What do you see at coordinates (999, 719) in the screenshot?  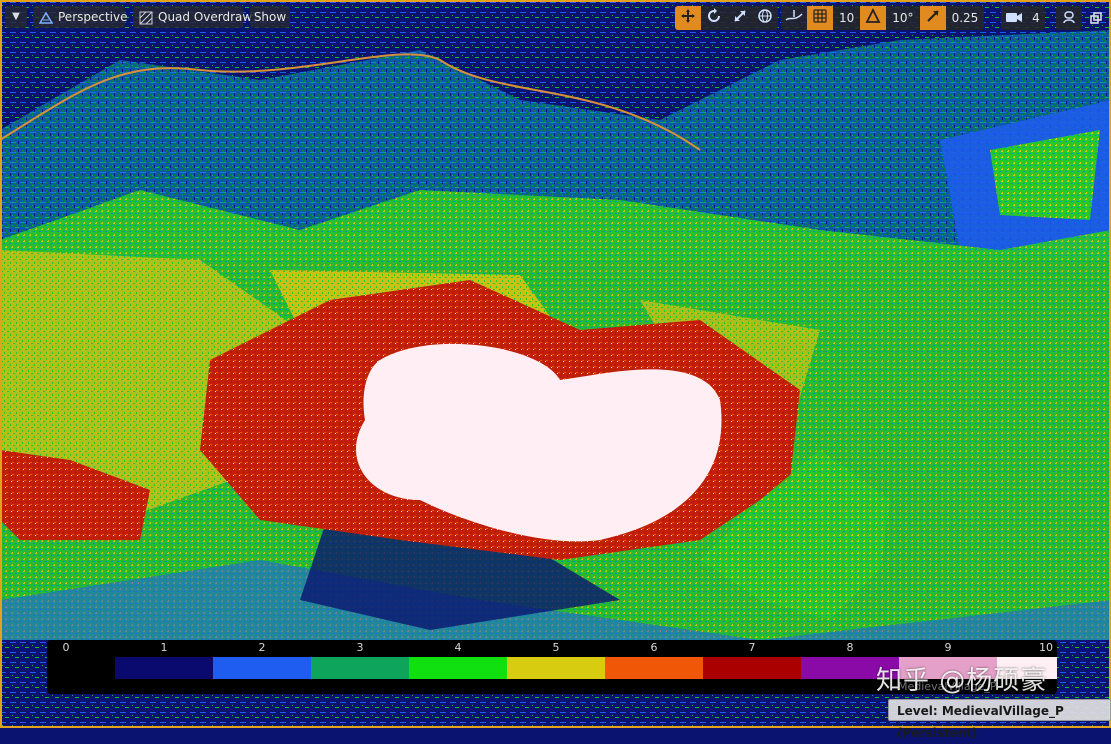 I see `current-level-indicator: Level: MedievalVillage_P (Persistent)` at bounding box center [999, 719].